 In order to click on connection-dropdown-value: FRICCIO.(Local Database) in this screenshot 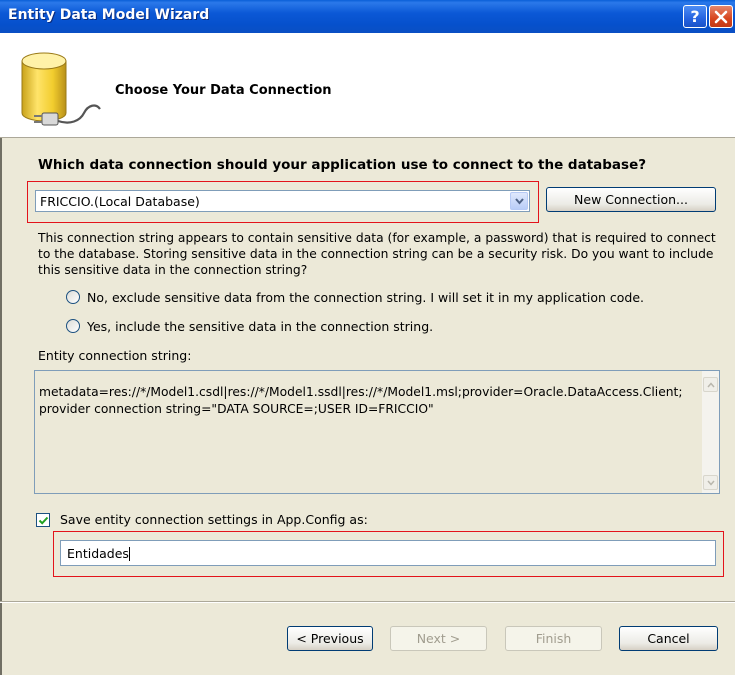, I will do `click(120, 201)`.